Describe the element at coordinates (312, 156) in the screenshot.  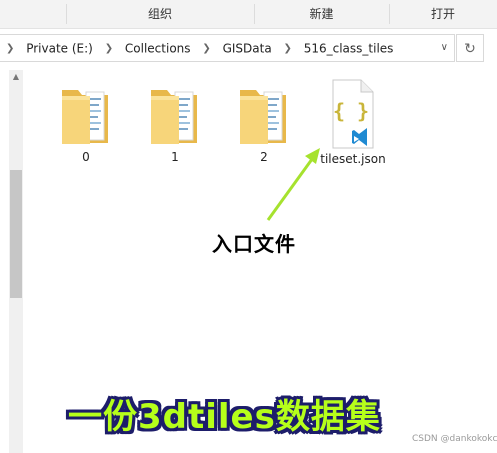
I see `arrow-head-icon` at that location.